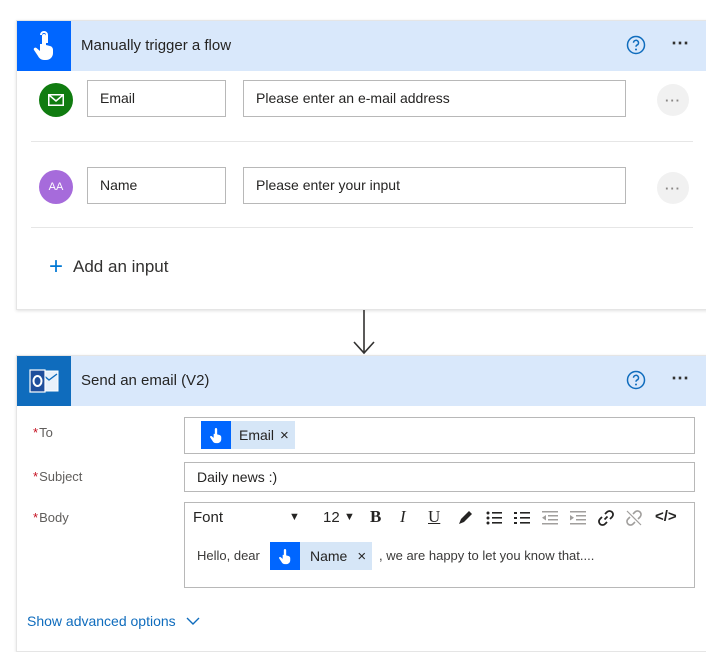  Describe the element at coordinates (51, 517) in the screenshot. I see `body-label: *Body` at that location.